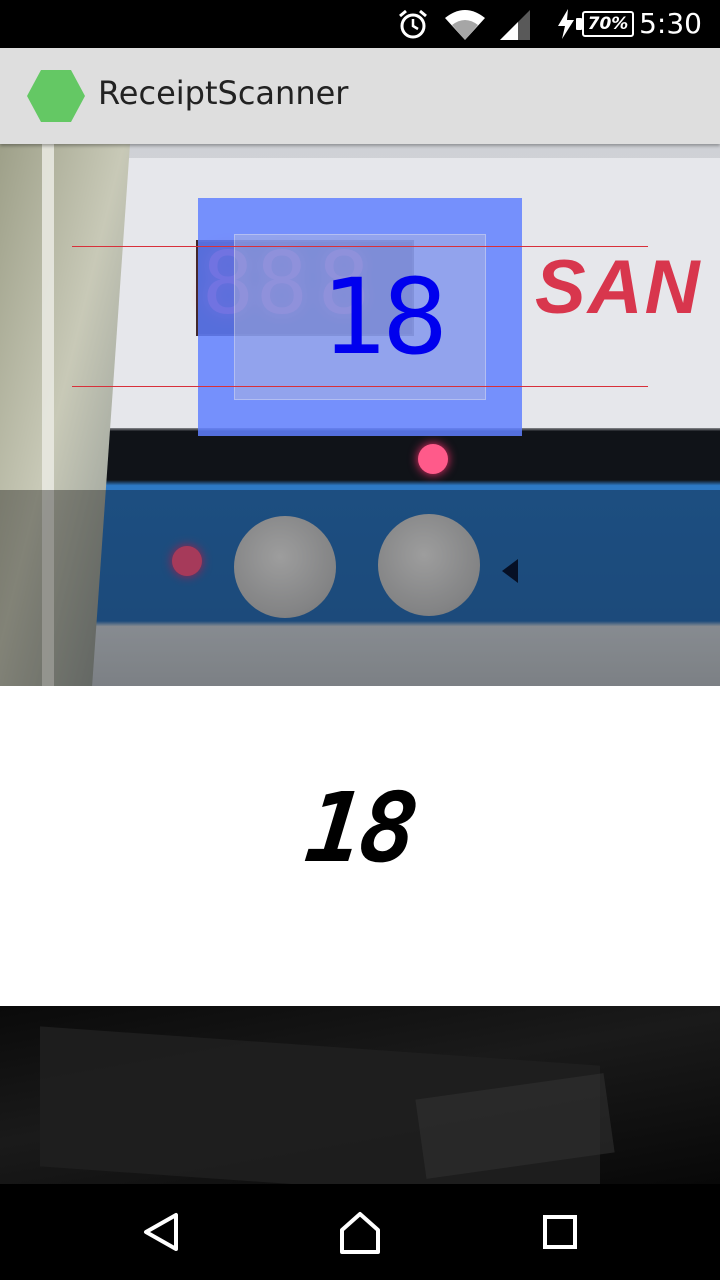 Image resolution: width=720 pixels, height=1280 pixels. What do you see at coordinates (560, 1232) in the screenshot?
I see `recents-icon` at bounding box center [560, 1232].